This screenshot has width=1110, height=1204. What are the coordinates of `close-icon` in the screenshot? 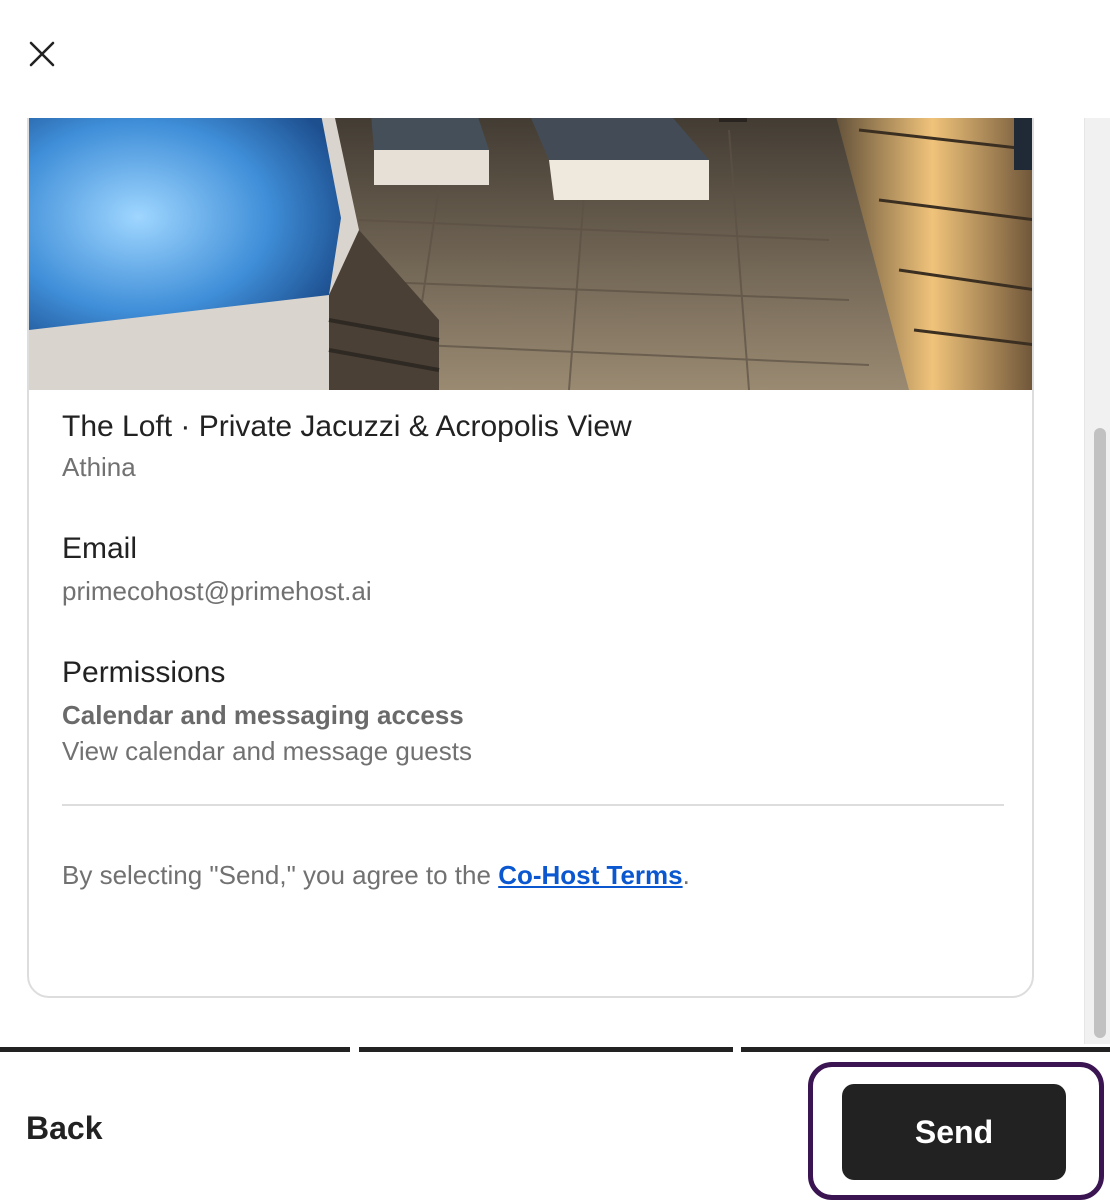 It's located at (42, 54).